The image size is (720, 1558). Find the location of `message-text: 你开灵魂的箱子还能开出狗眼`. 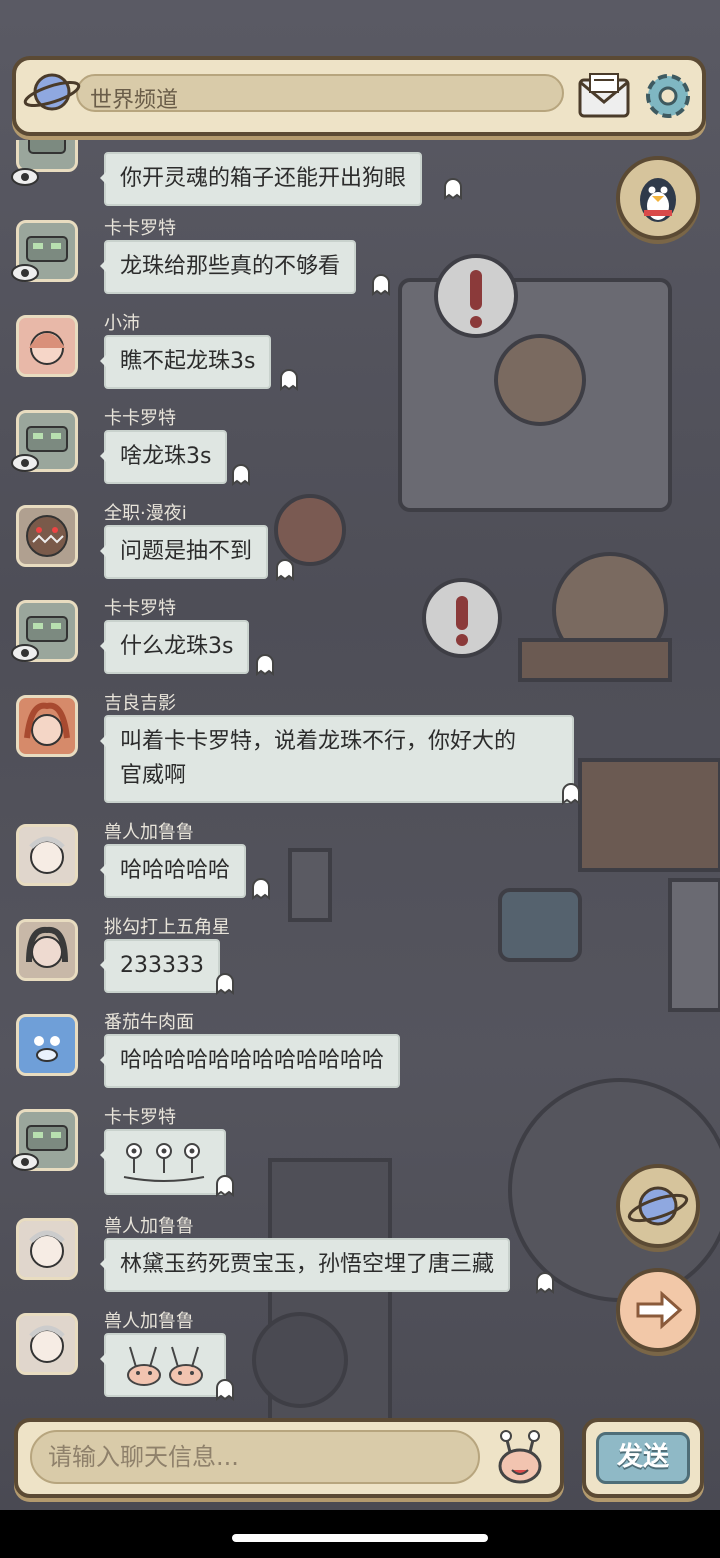

message-text: 你开灵魂的箱子还能开出狗眼 is located at coordinates (263, 178).